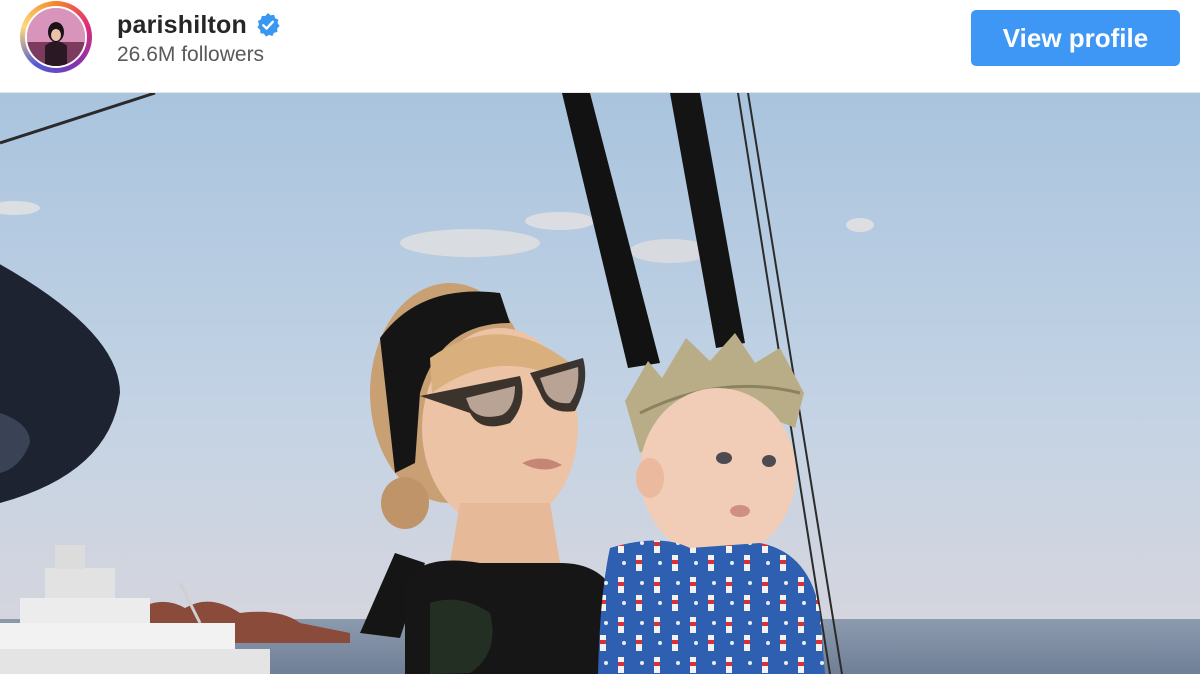 This screenshot has height=674, width=1200. Describe the element at coordinates (191, 54) in the screenshot. I see `follower-count: 26.6M followers` at that location.